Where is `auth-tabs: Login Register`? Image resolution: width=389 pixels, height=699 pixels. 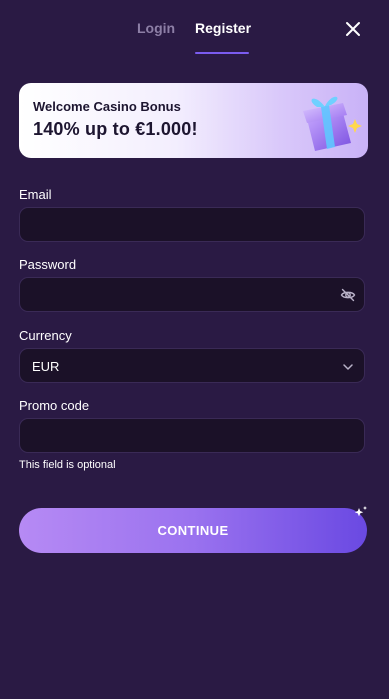
auth-tabs: Login Register is located at coordinates (194, 28).